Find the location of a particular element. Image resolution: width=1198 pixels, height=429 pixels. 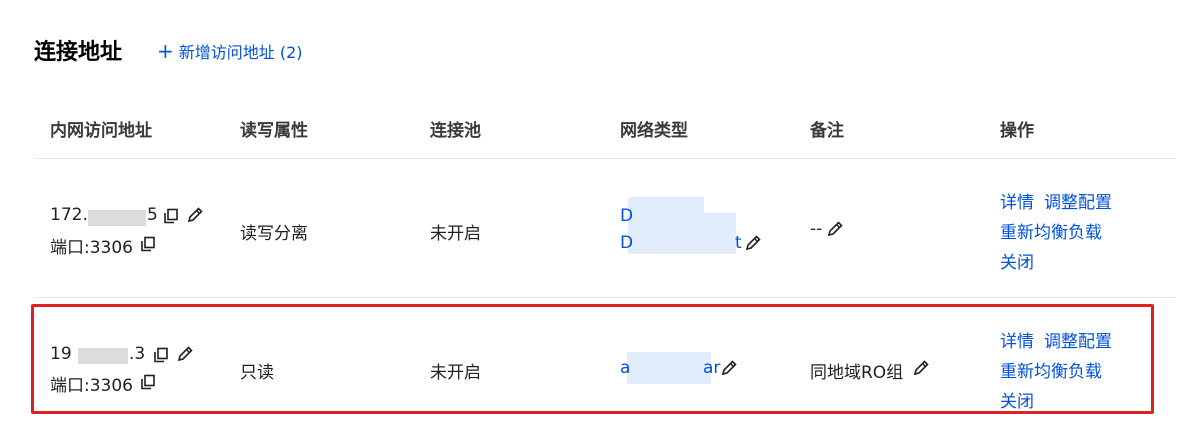

row-divider is located at coordinates (605, 297).